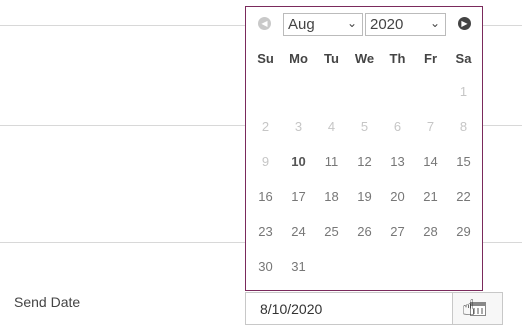  Describe the element at coordinates (397, 231) in the screenshot. I see `calendar-day: 27` at that location.